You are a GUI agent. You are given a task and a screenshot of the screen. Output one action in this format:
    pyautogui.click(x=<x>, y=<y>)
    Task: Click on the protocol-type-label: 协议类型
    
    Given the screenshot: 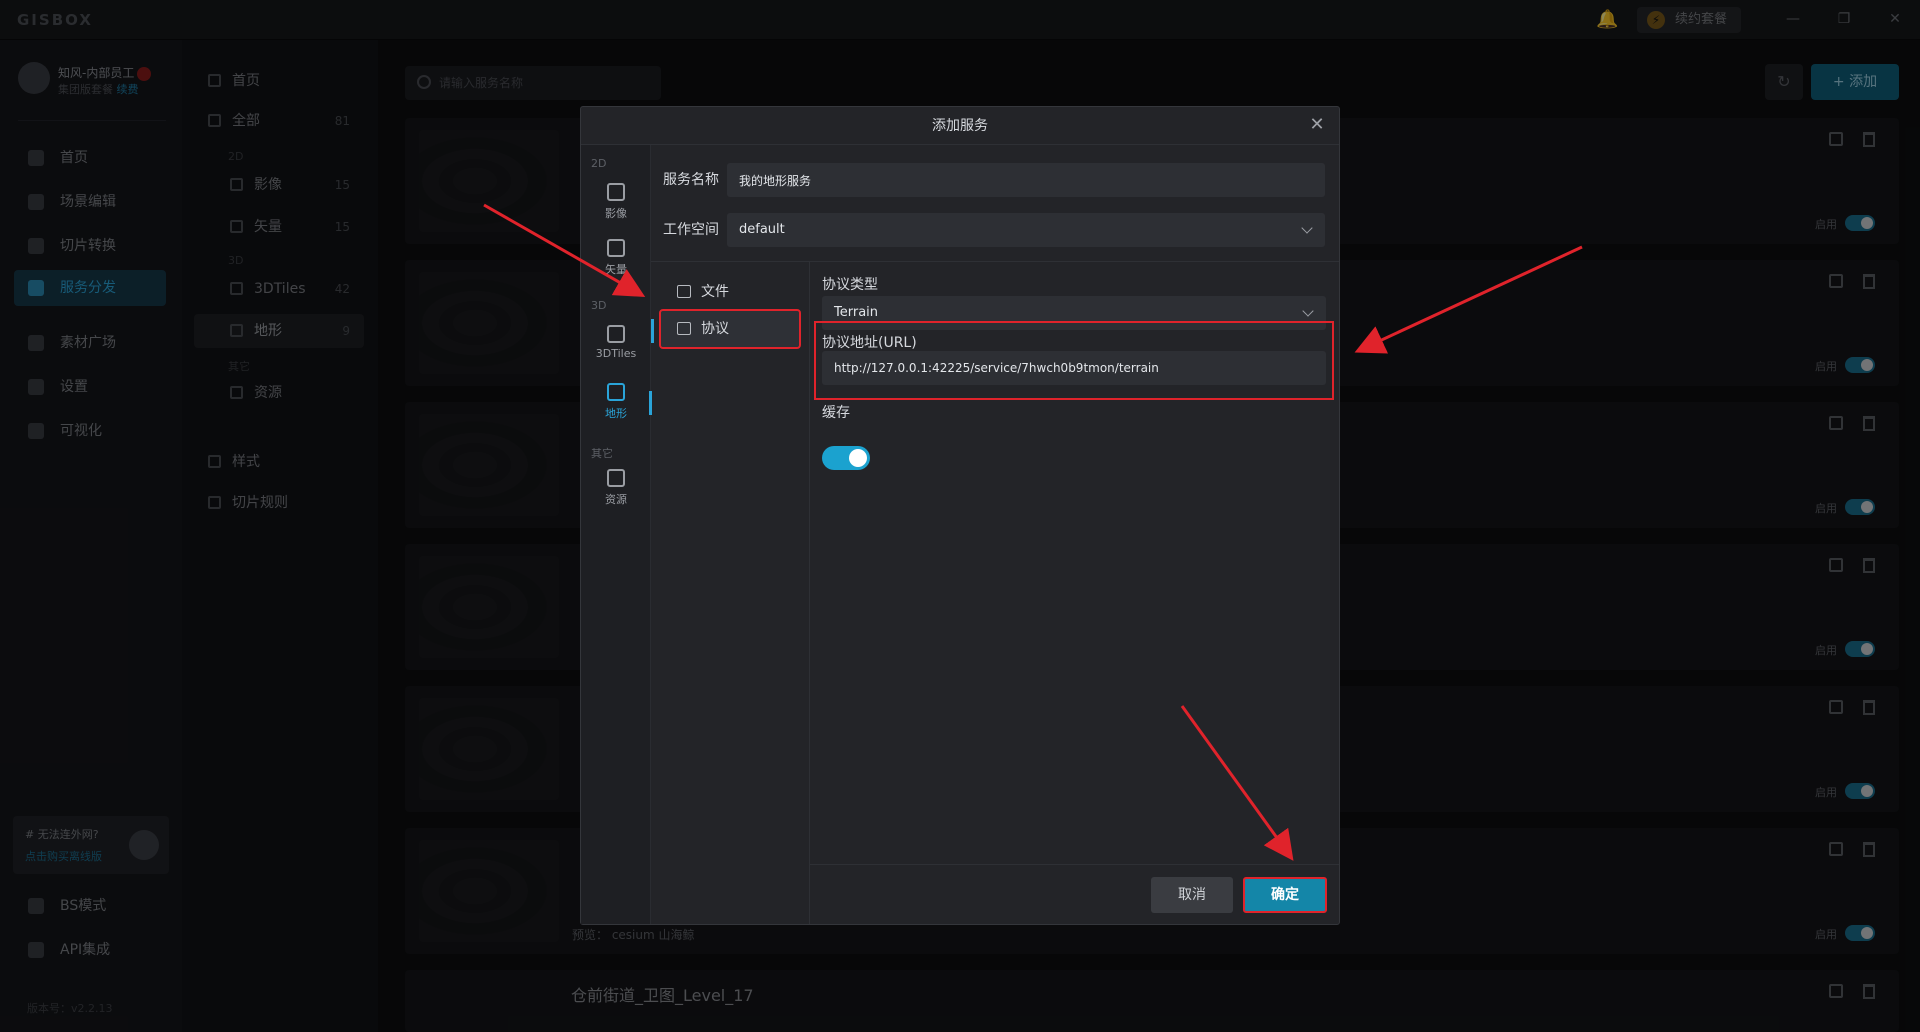 What is the action you would take?
    pyautogui.click(x=850, y=285)
    